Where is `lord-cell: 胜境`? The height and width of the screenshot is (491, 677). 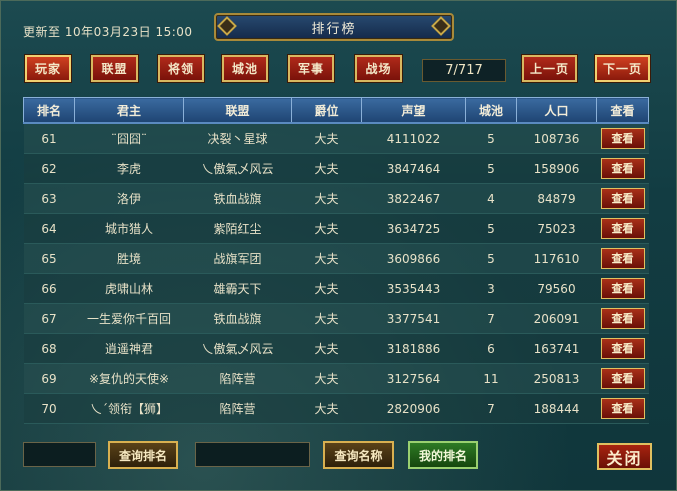 lord-cell: 胜境 is located at coordinates (129, 258).